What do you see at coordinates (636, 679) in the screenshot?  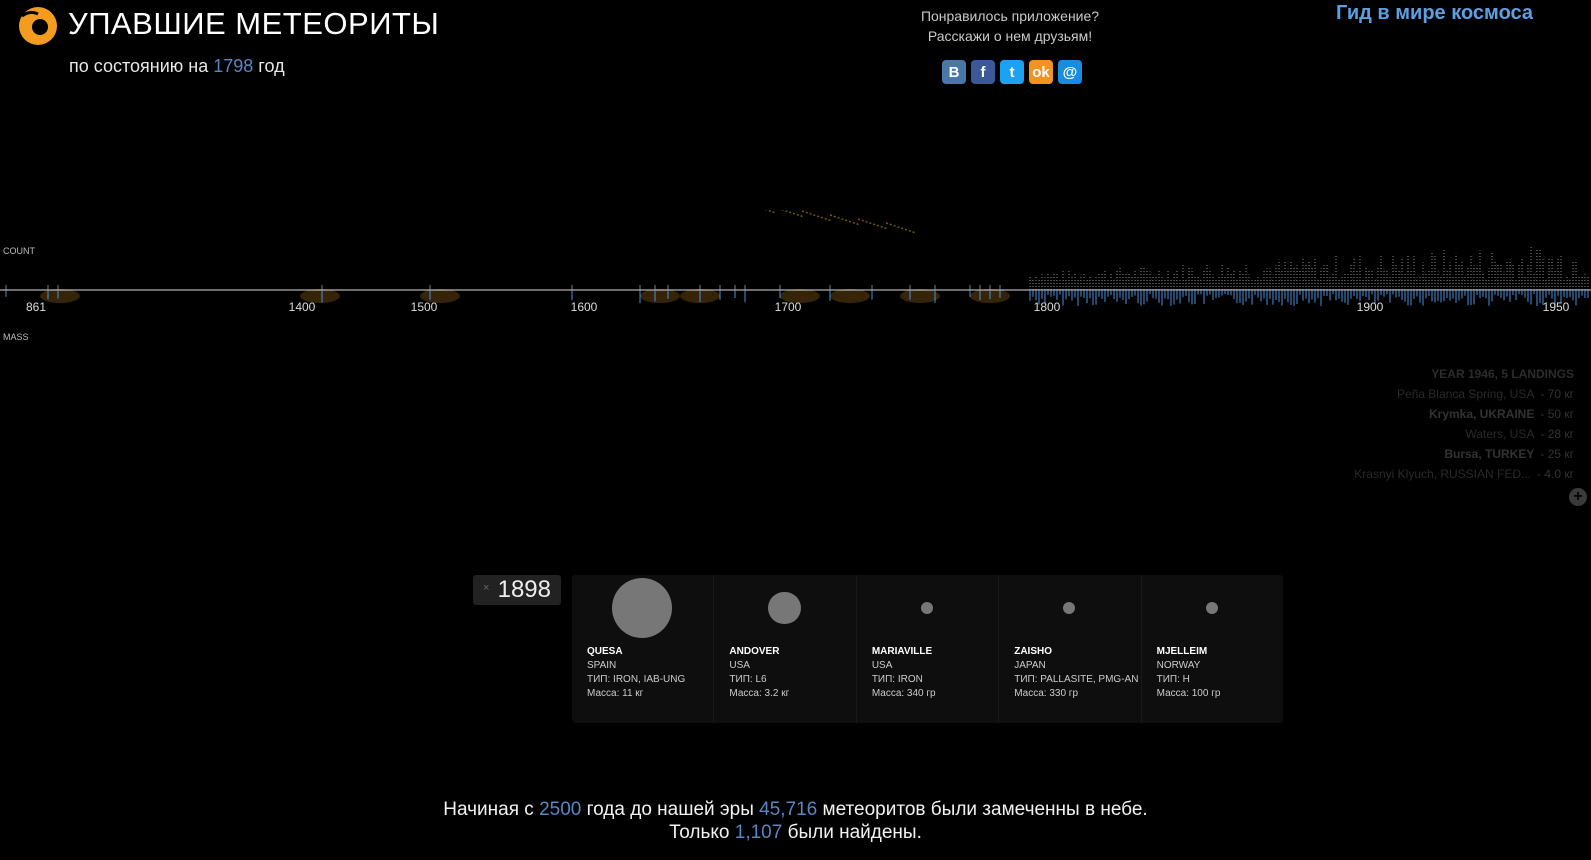 I see `card-type: ТИП: IRON, IAB-UNG` at bounding box center [636, 679].